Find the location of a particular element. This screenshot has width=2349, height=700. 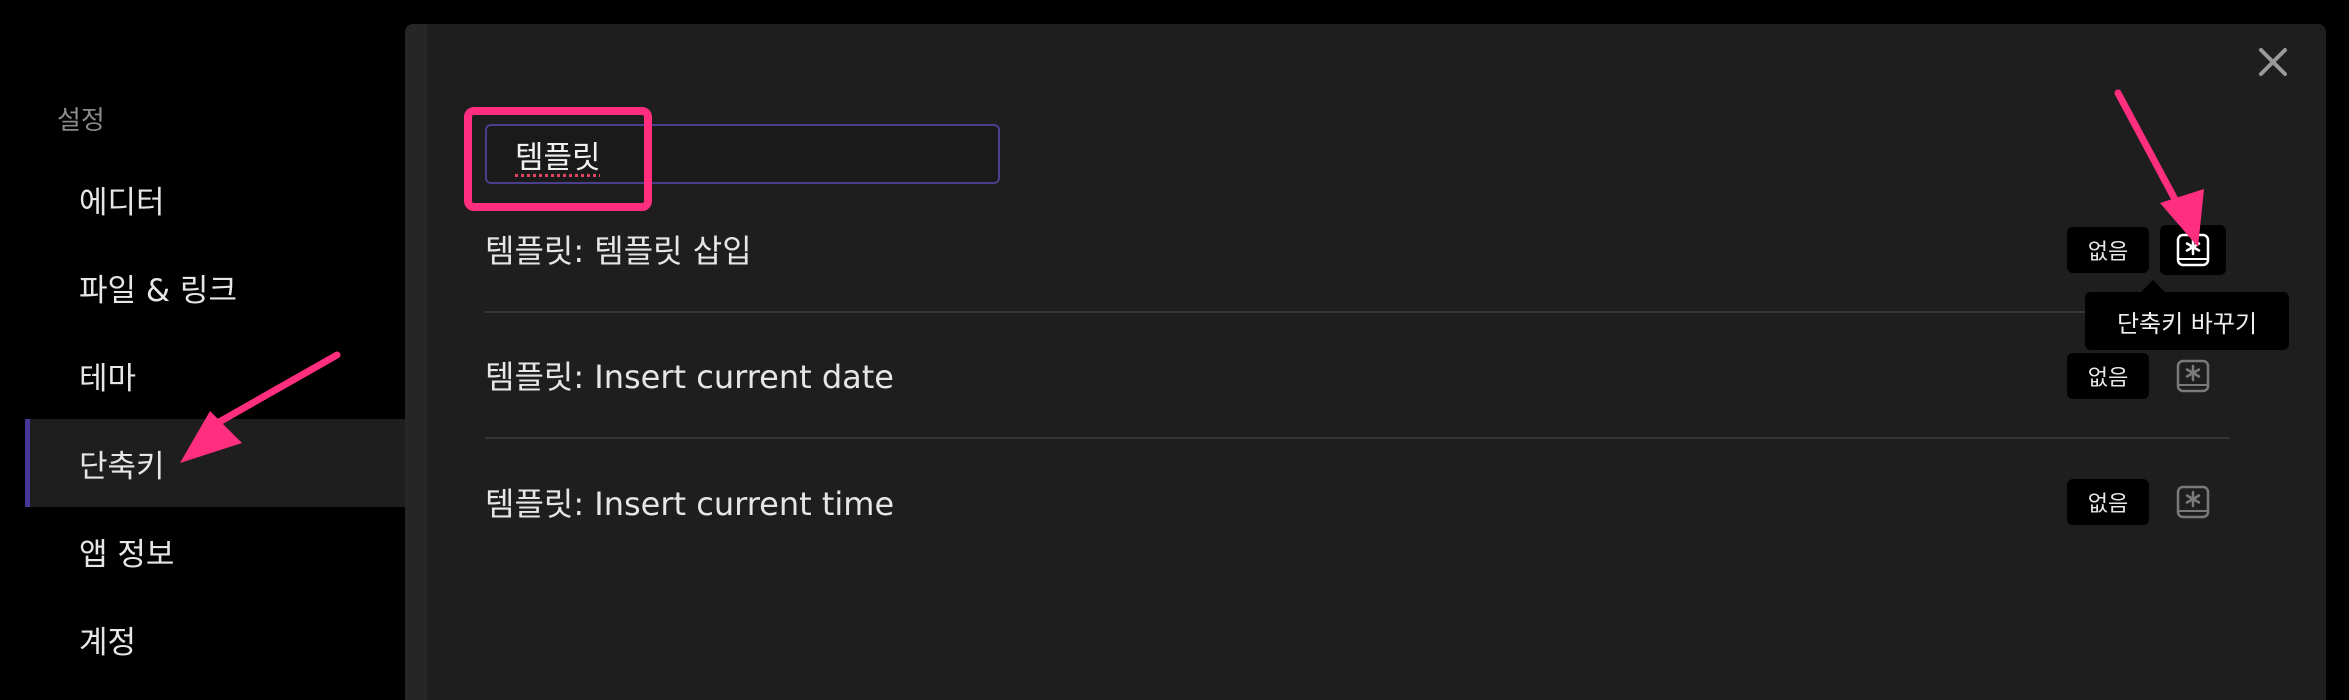

hotkey-row: 템플릿: Insert current date 없음 is located at coordinates (1357, 376).